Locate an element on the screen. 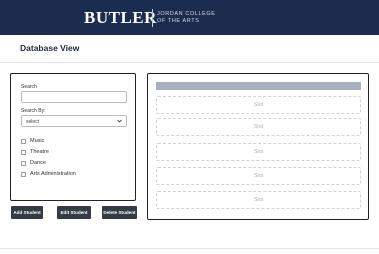 Image resolution: width=379 pixels, height=254 pixels. delete-student-button: Delete Student is located at coordinates (119, 212).